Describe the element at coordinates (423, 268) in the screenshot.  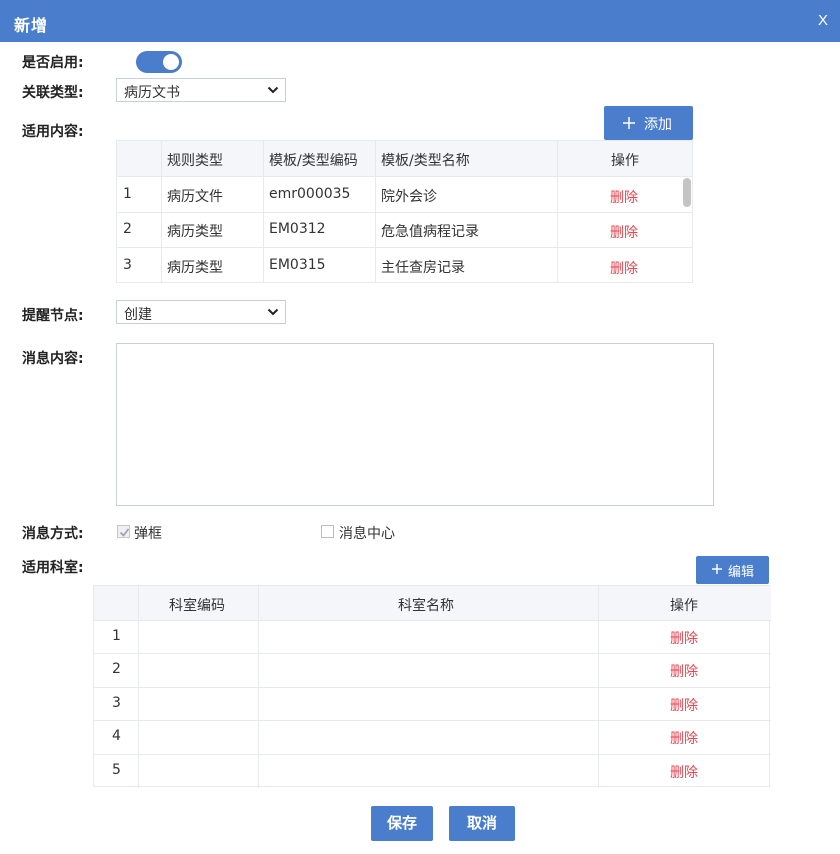
I see `row-name: 主任查房记录` at that location.